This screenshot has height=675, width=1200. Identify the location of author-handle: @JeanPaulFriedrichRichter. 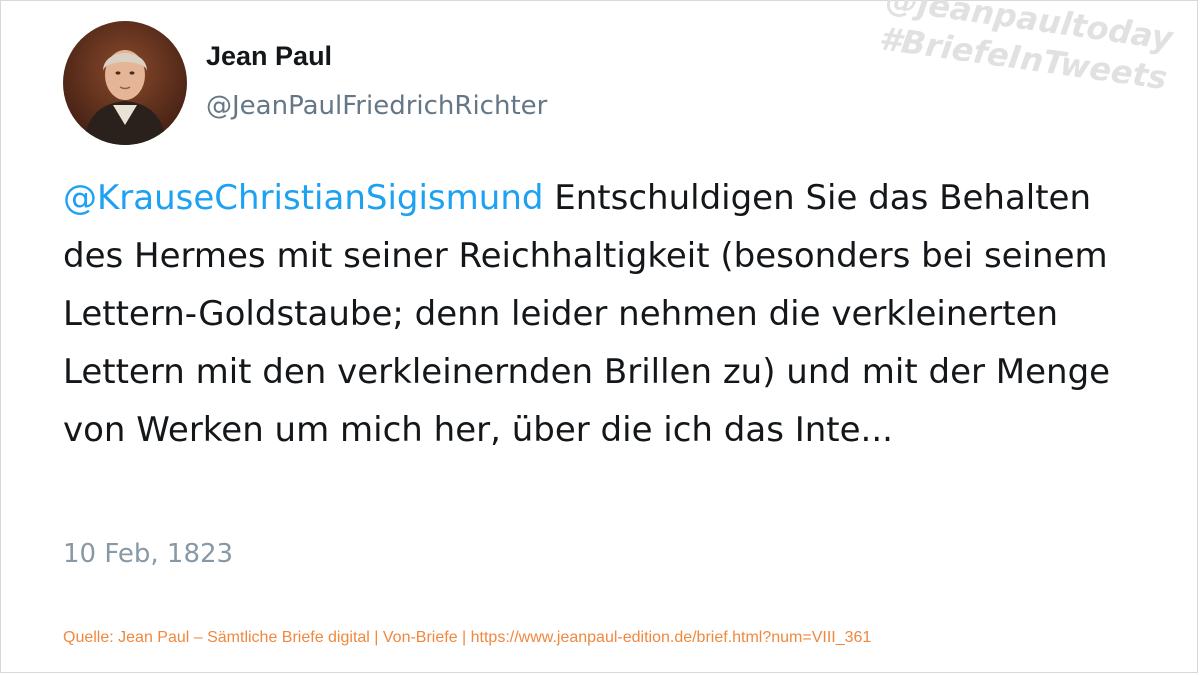
(376, 106).